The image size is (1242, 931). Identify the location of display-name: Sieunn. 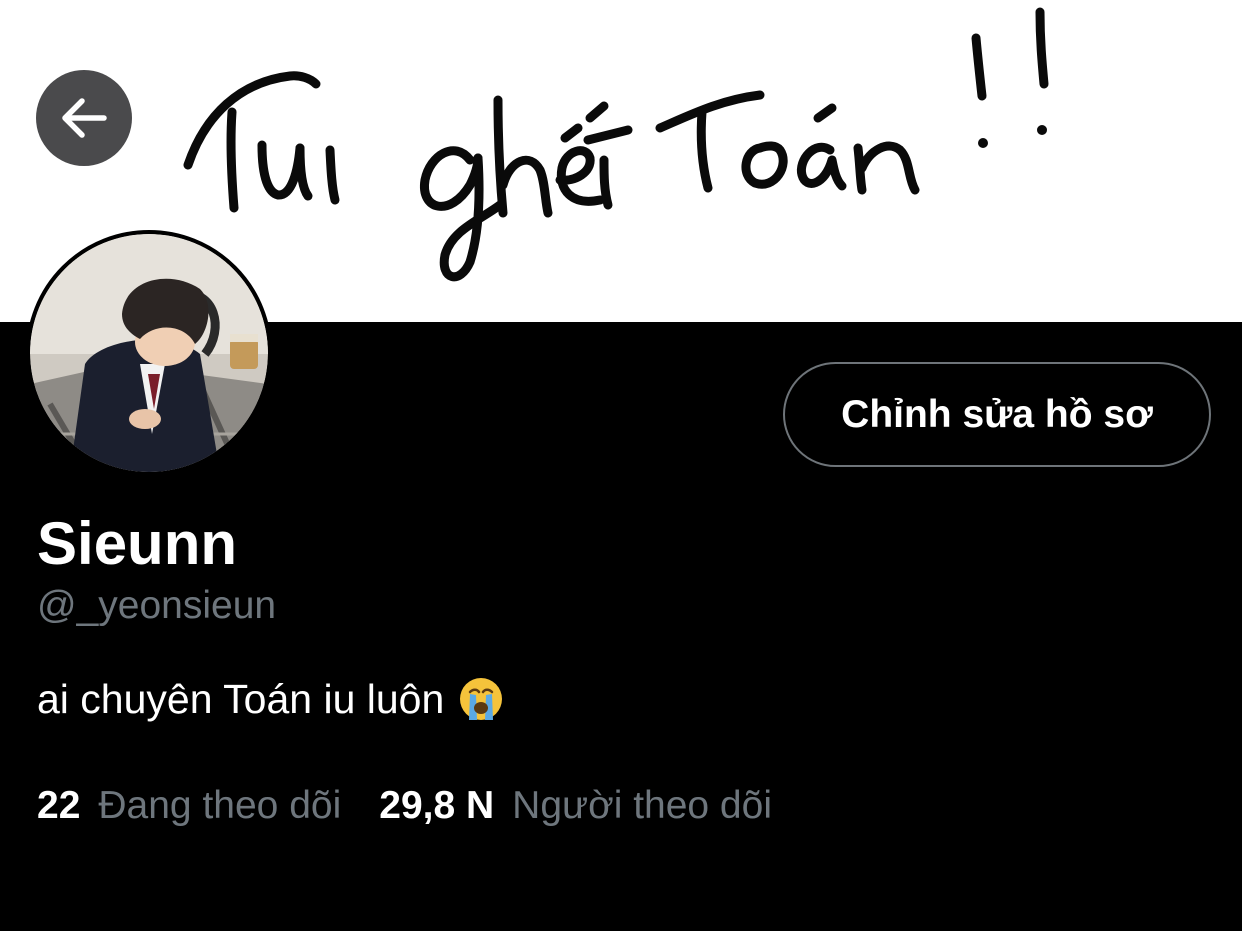
(137, 543).